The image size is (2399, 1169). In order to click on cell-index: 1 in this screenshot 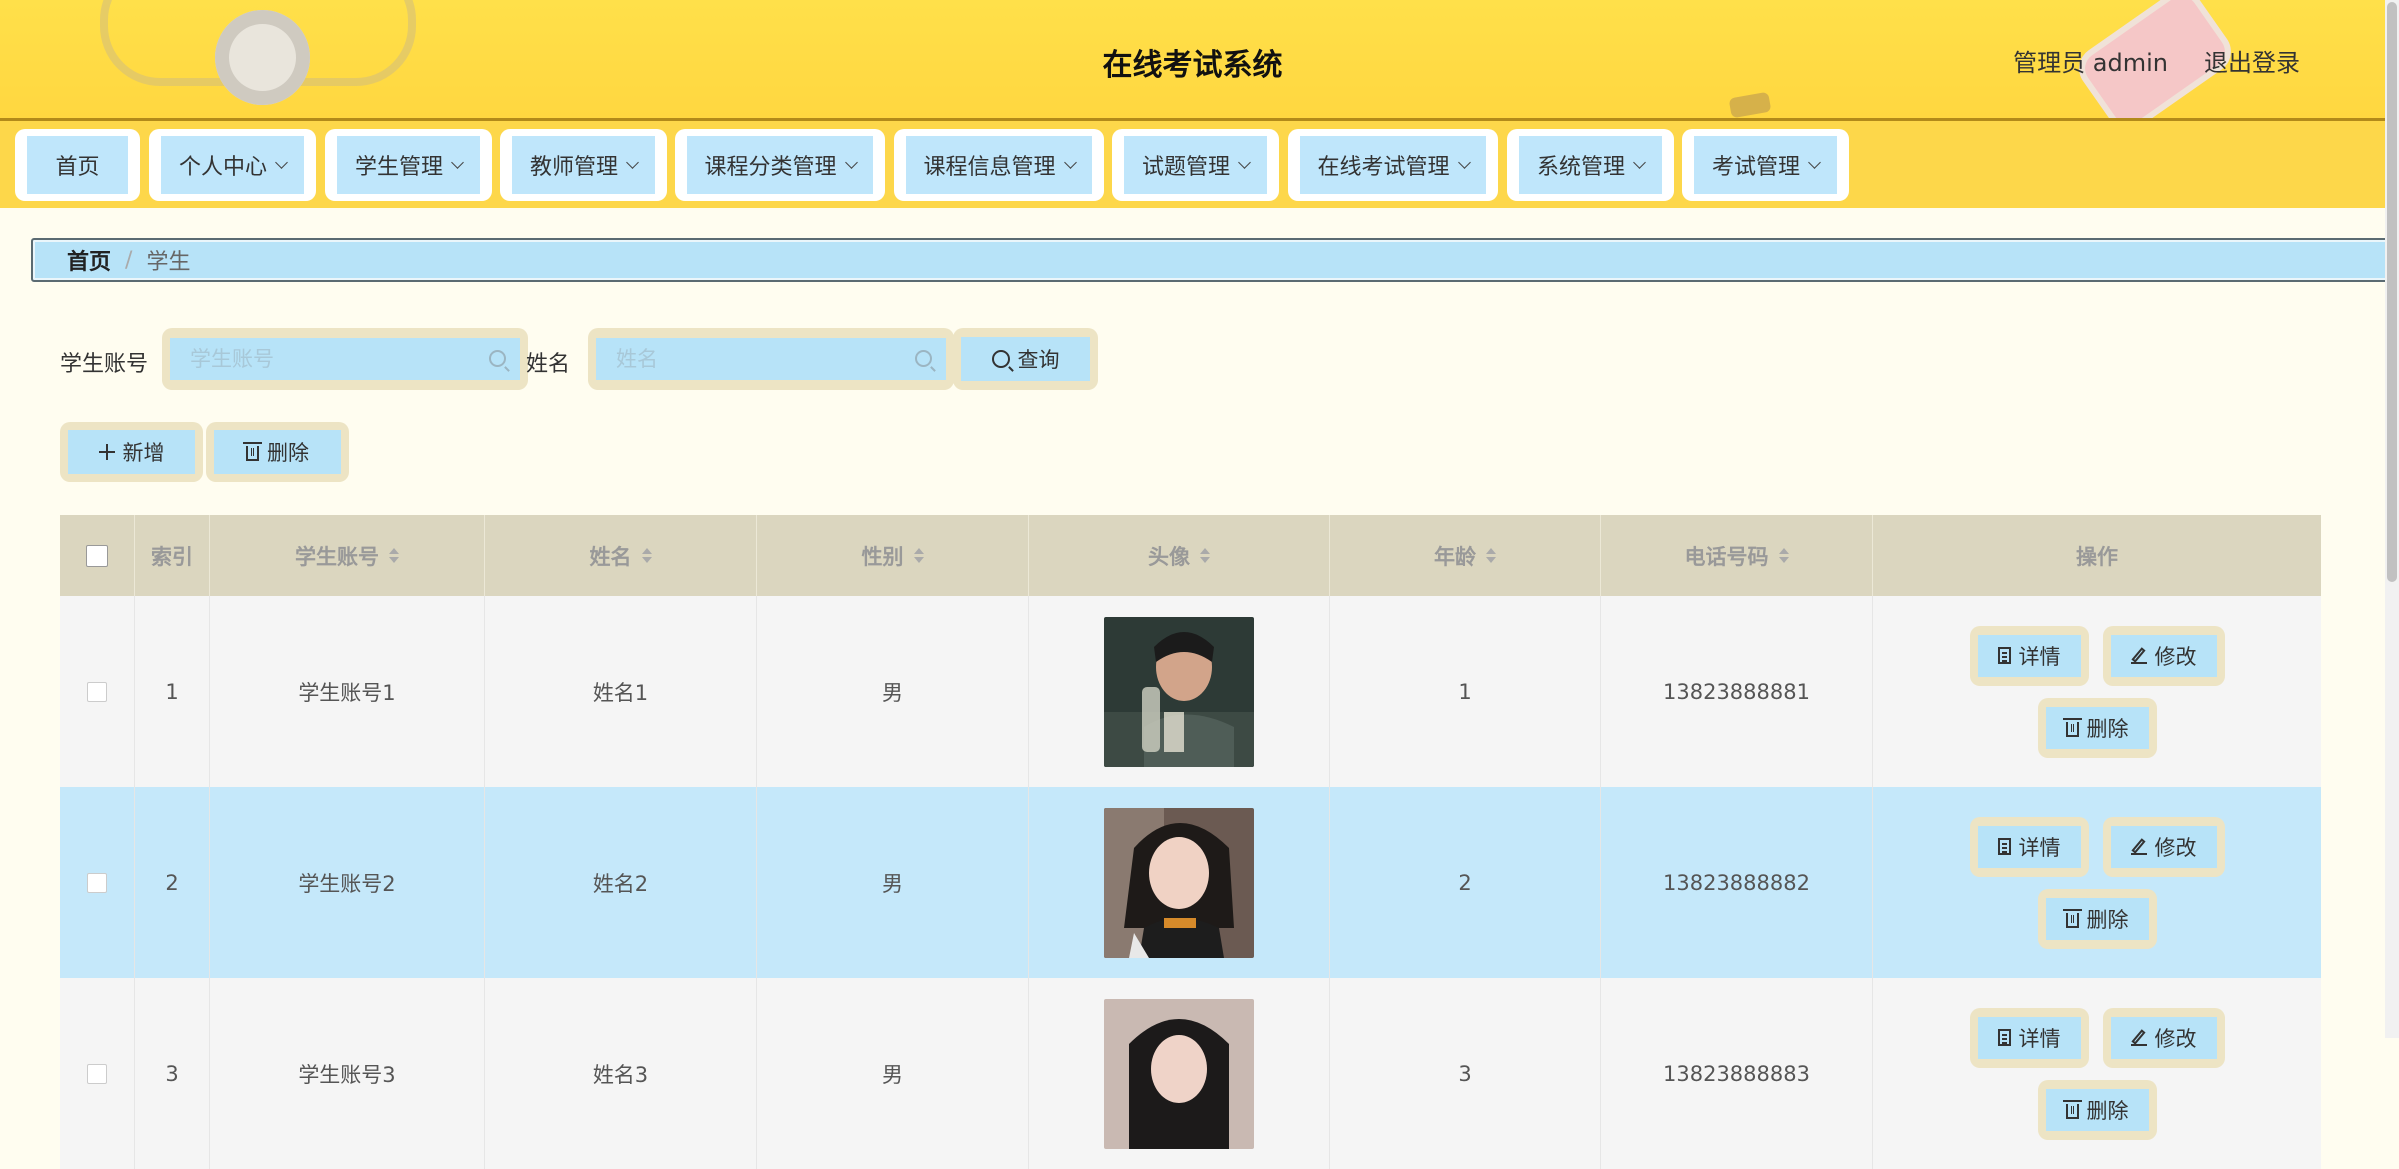, I will do `click(172, 691)`.